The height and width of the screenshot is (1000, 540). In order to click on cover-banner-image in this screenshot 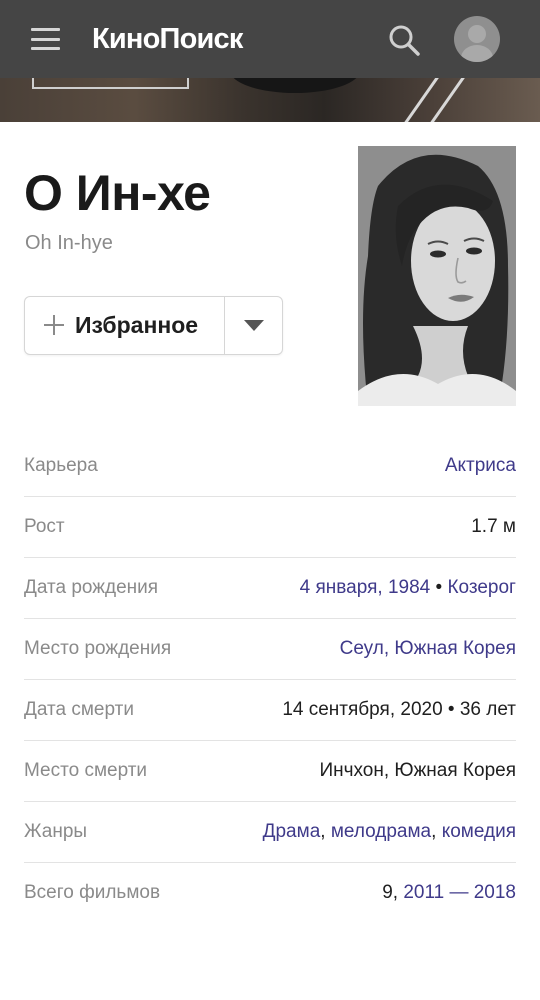, I will do `click(270, 100)`.